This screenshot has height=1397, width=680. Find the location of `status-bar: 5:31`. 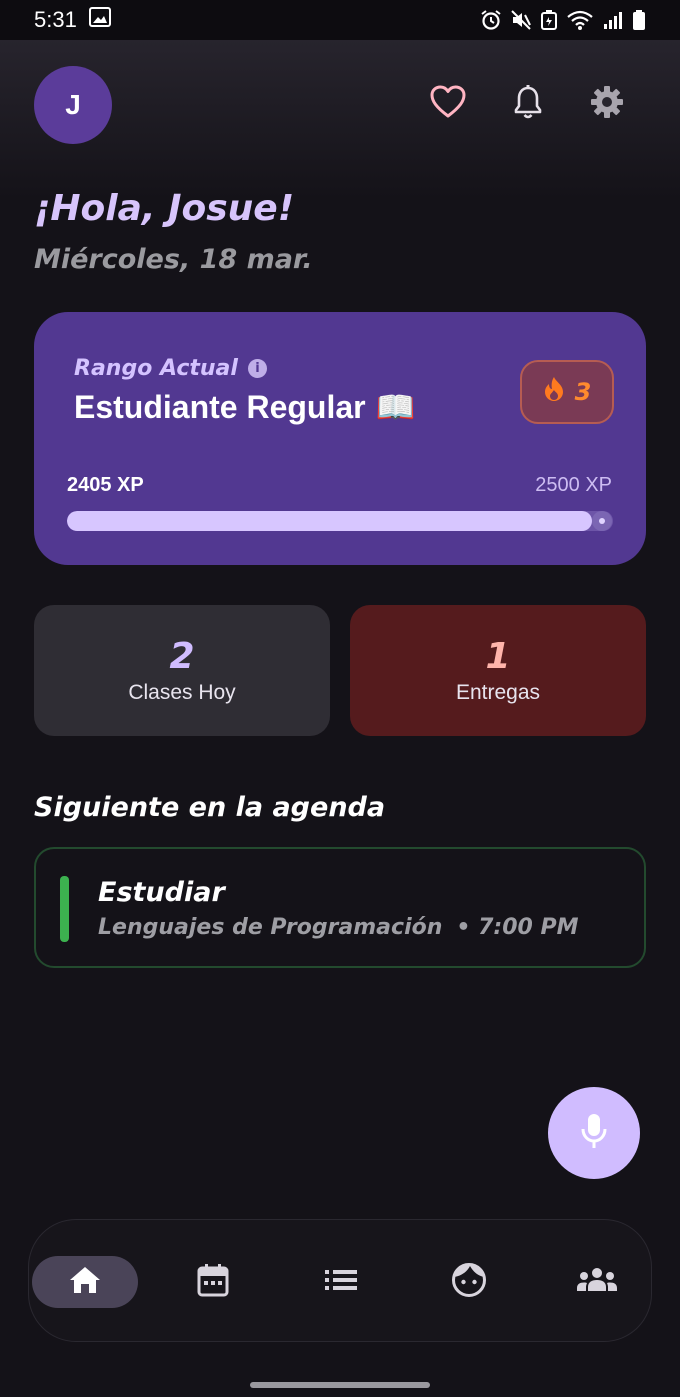

status-bar: 5:31 is located at coordinates (340, 20).